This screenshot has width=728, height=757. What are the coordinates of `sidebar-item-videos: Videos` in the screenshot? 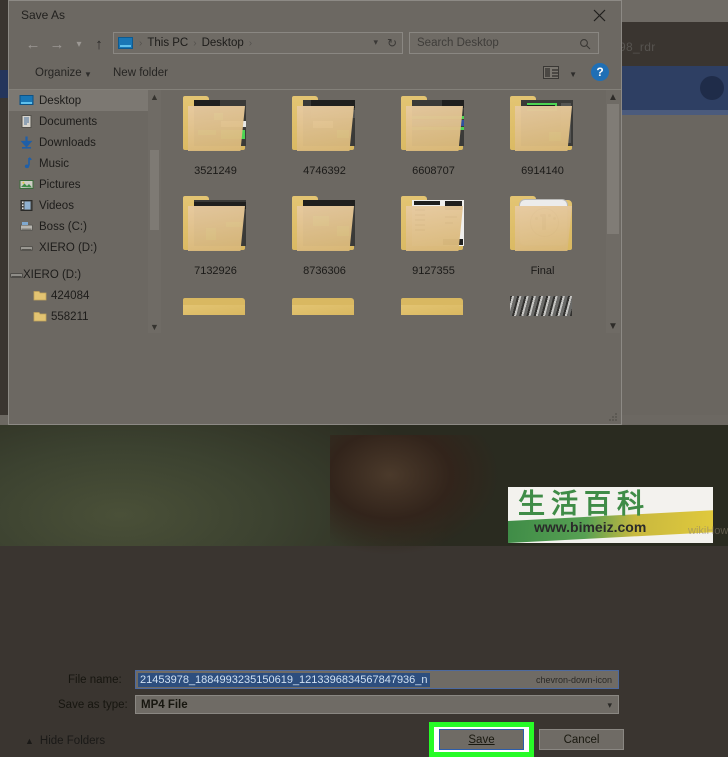 It's located at (78, 205).